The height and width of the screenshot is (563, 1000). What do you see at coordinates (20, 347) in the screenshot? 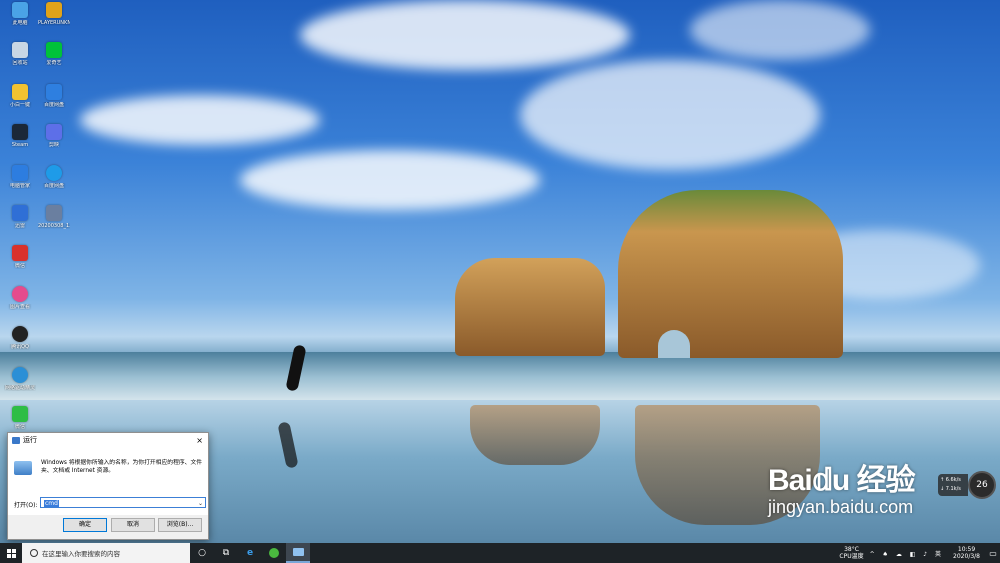
I see `desktop-icon-label: 腾讯QQ` at bounding box center [20, 347].